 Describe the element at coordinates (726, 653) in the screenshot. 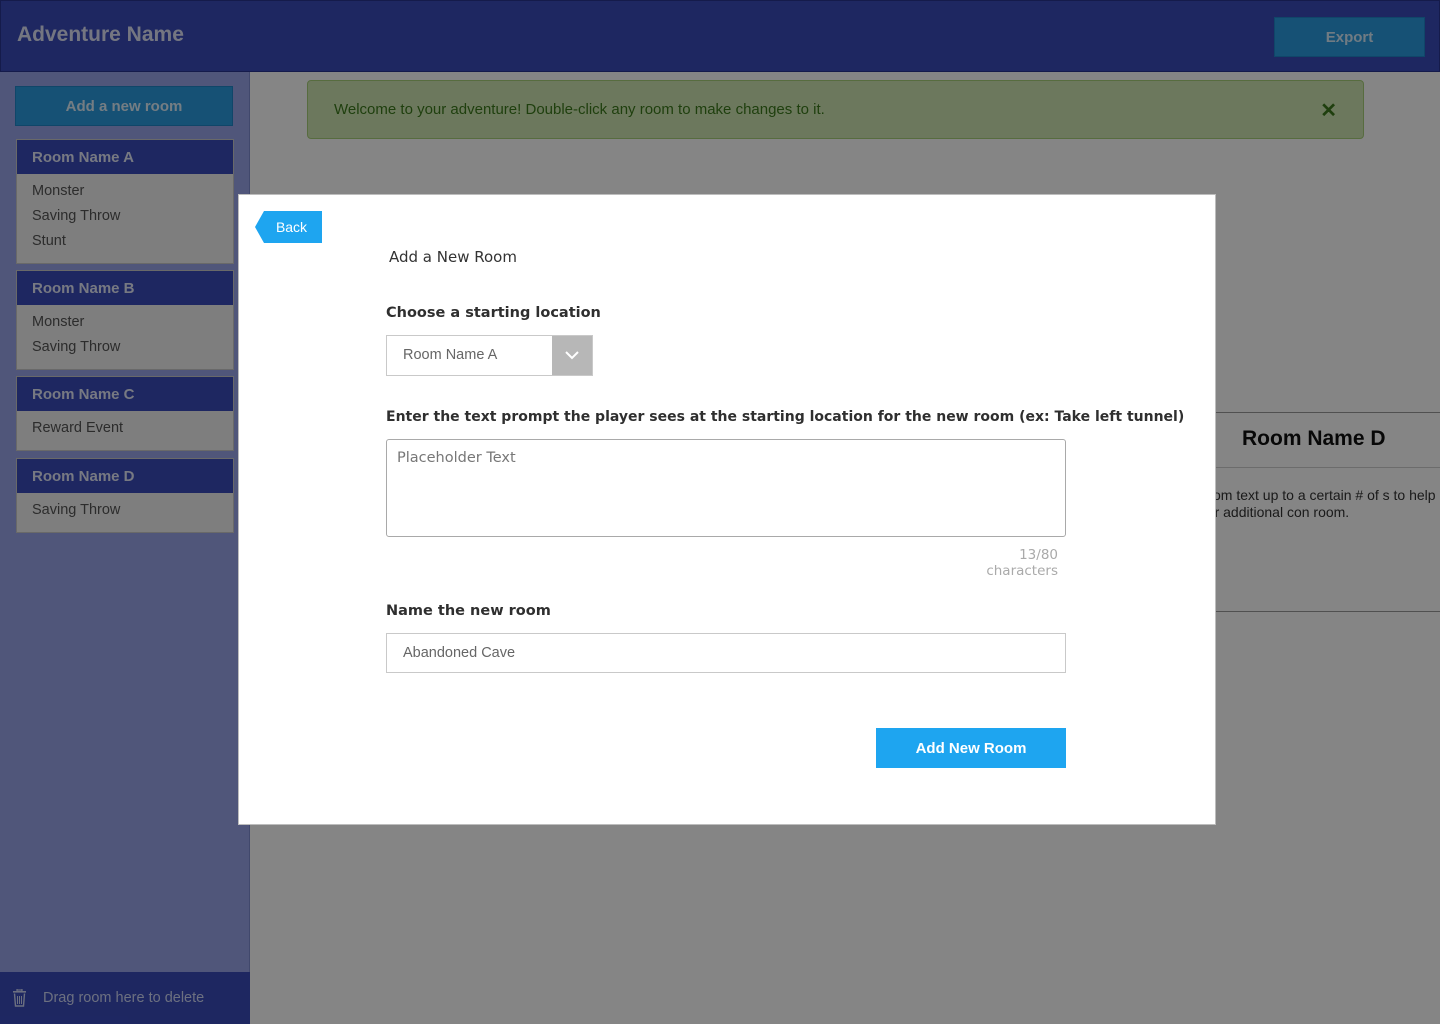

I see `room-name-input: Abandoned Cave` at that location.